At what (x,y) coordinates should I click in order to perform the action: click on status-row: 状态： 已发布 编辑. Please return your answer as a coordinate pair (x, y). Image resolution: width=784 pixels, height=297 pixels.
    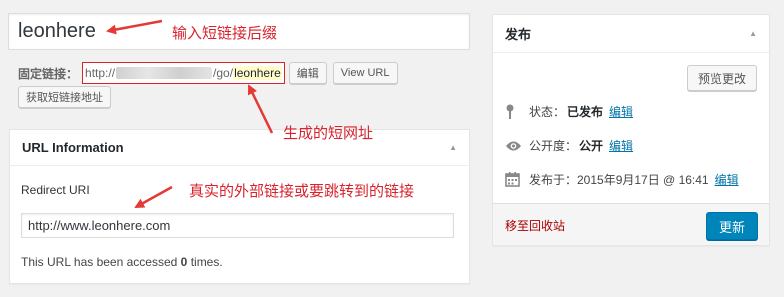
    Looking at the image, I should click on (569, 111).